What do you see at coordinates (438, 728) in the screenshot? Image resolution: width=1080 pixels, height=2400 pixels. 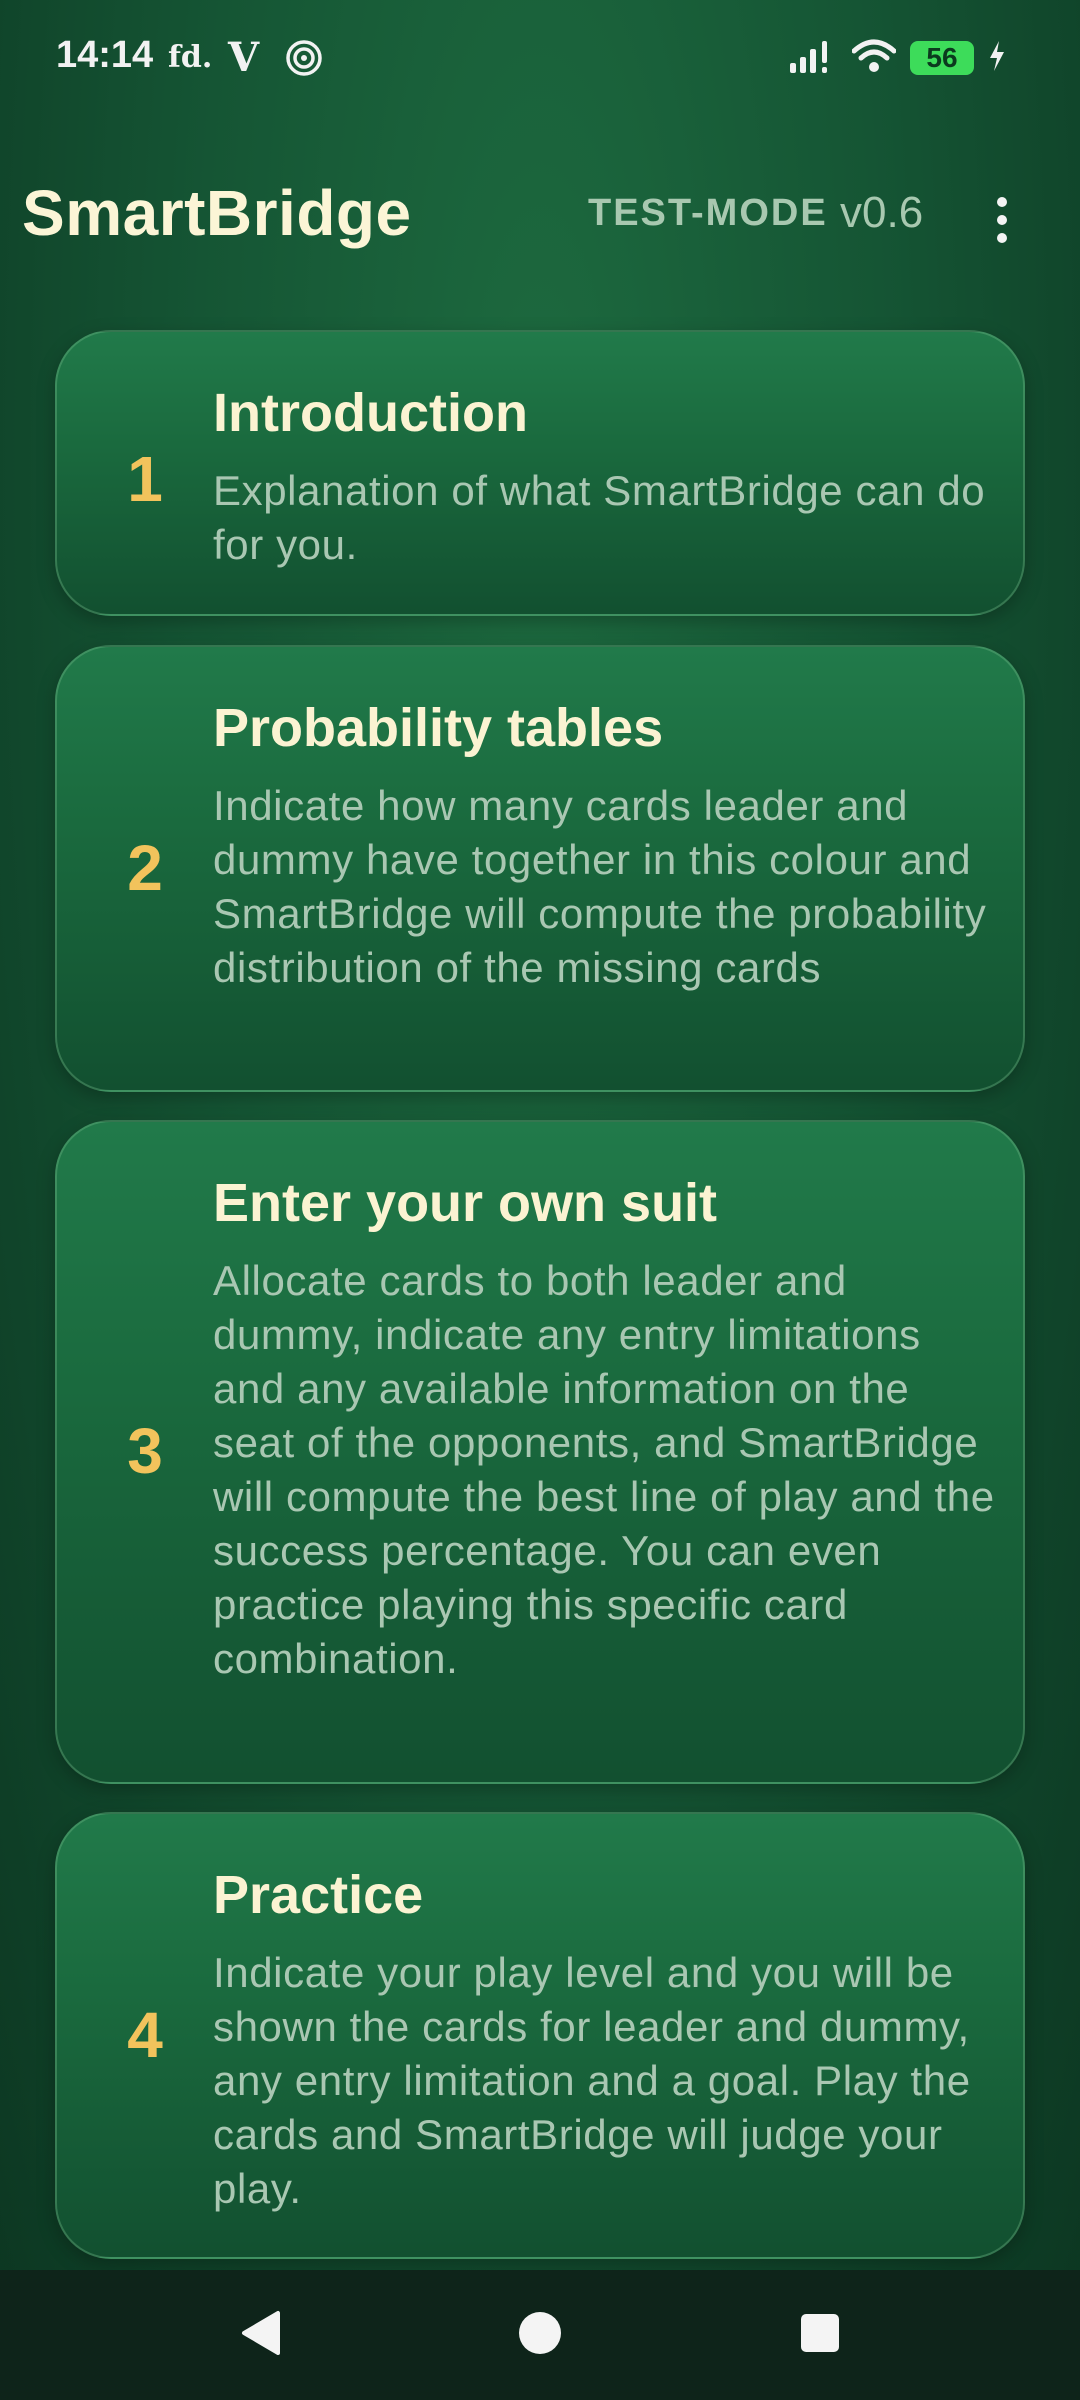 I see `card-title: Probability tables` at bounding box center [438, 728].